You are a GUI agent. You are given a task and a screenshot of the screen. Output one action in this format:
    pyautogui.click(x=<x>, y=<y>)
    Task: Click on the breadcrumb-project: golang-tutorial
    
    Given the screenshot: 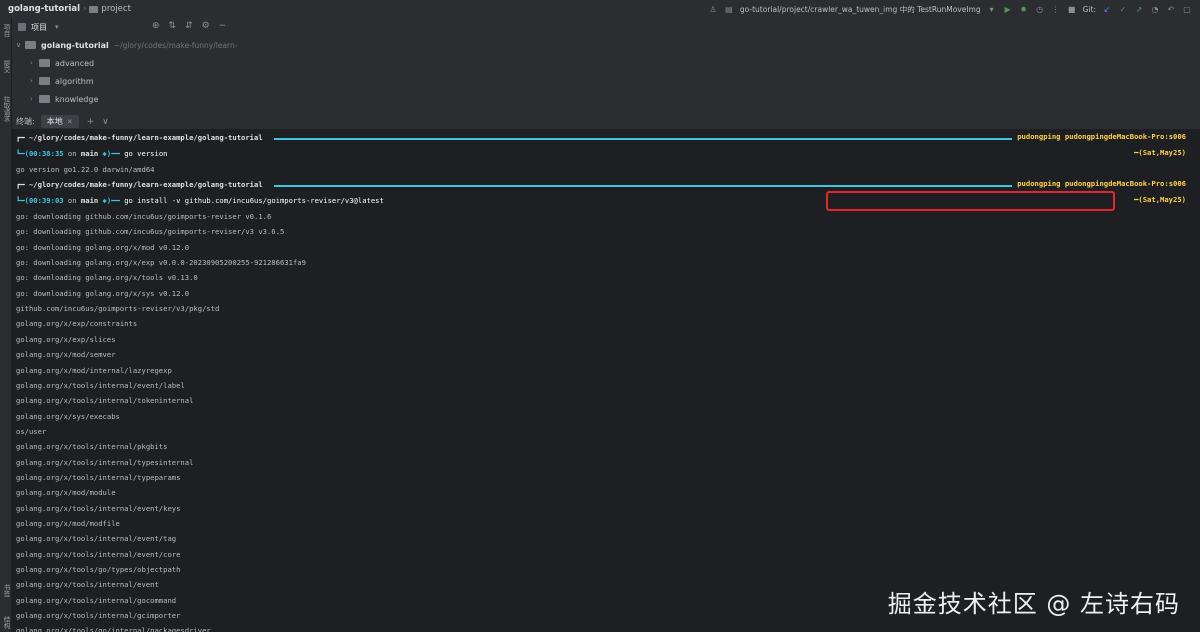 What is the action you would take?
    pyautogui.click(x=44, y=9)
    